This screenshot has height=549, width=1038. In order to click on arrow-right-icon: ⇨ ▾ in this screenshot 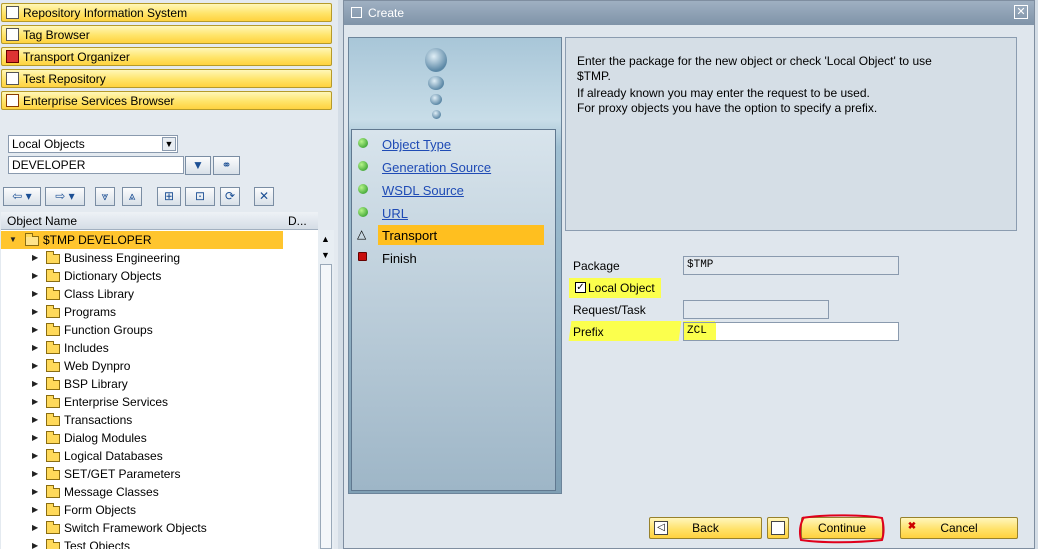, I will do `click(65, 196)`.